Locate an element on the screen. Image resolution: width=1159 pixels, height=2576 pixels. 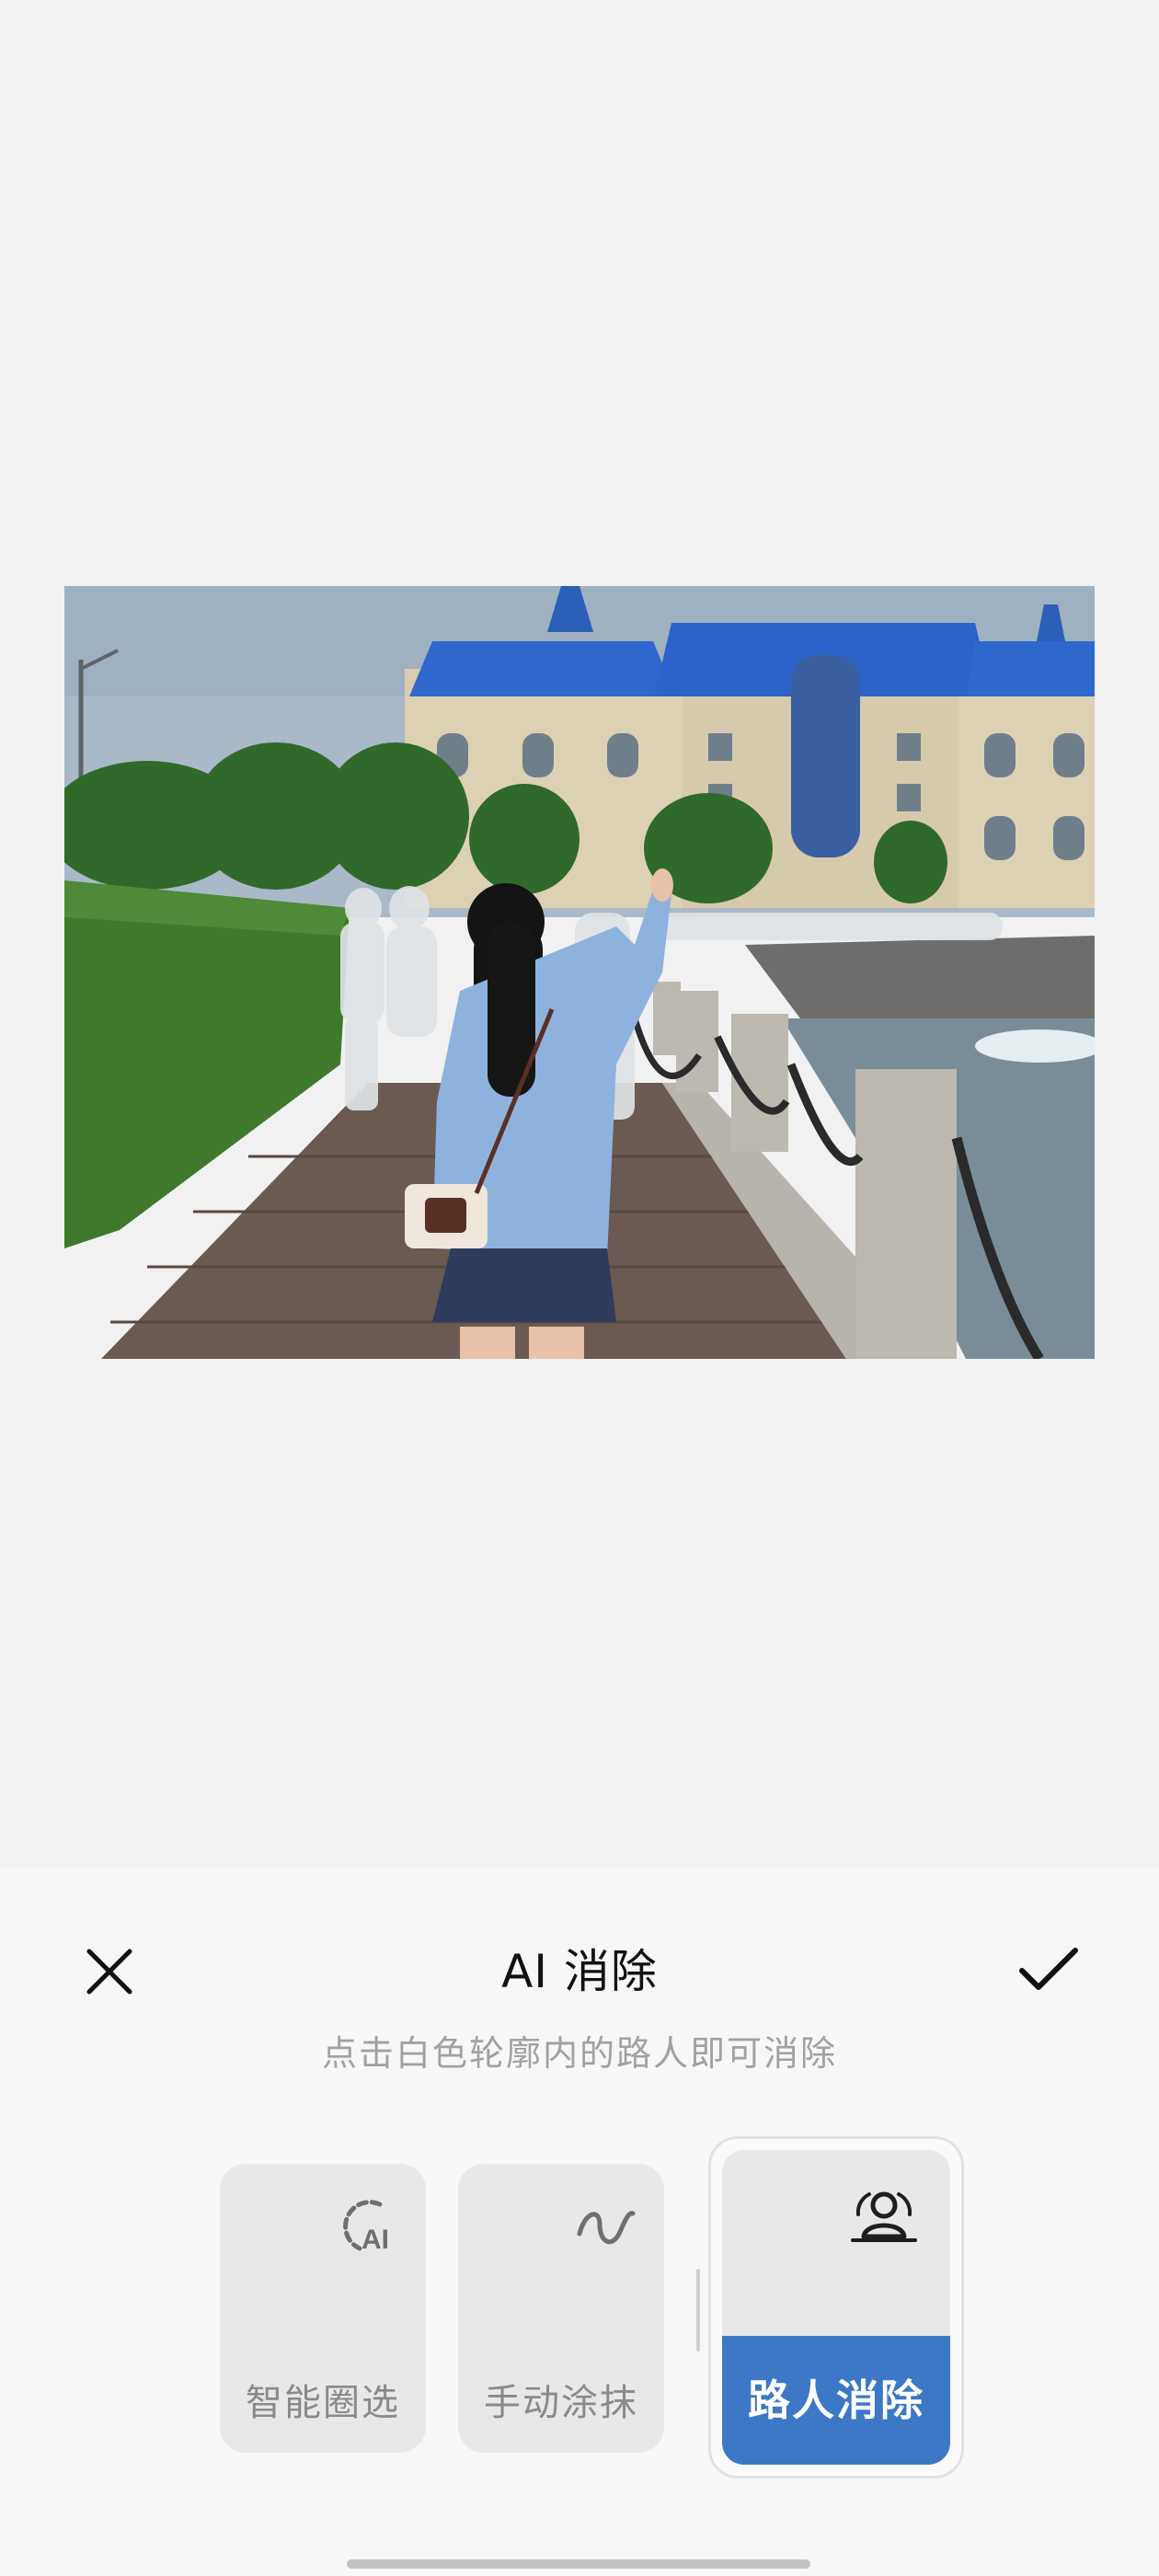
panel-title: AI 消除 is located at coordinates (579, 1971).